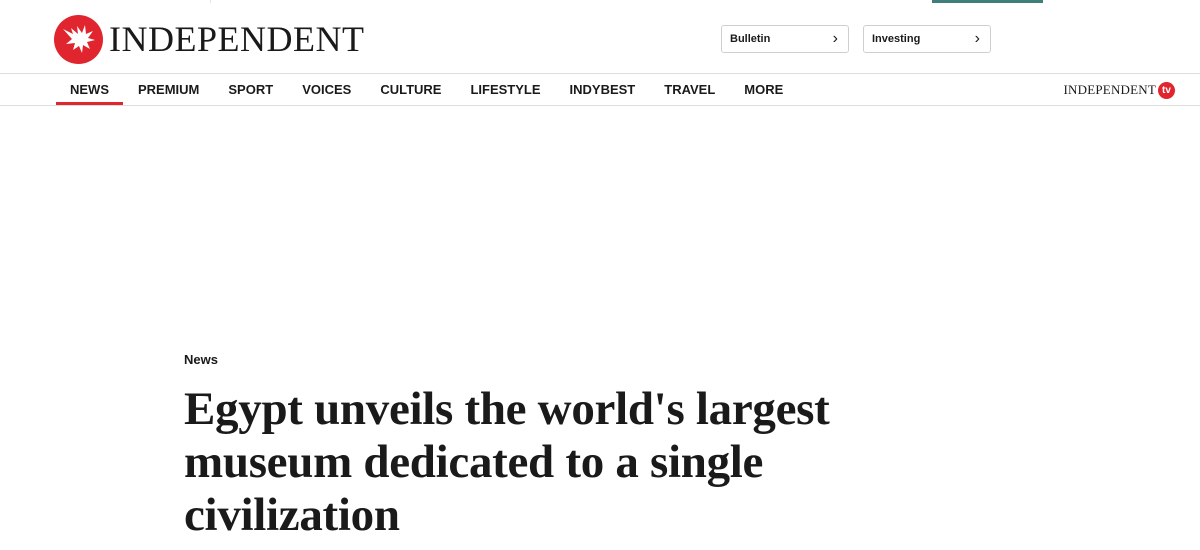 The height and width of the screenshot is (550, 1200). Describe the element at coordinates (505, 89) in the screenshot. I see `nav-item-lifestyle: LIFESTYLE` at that location.